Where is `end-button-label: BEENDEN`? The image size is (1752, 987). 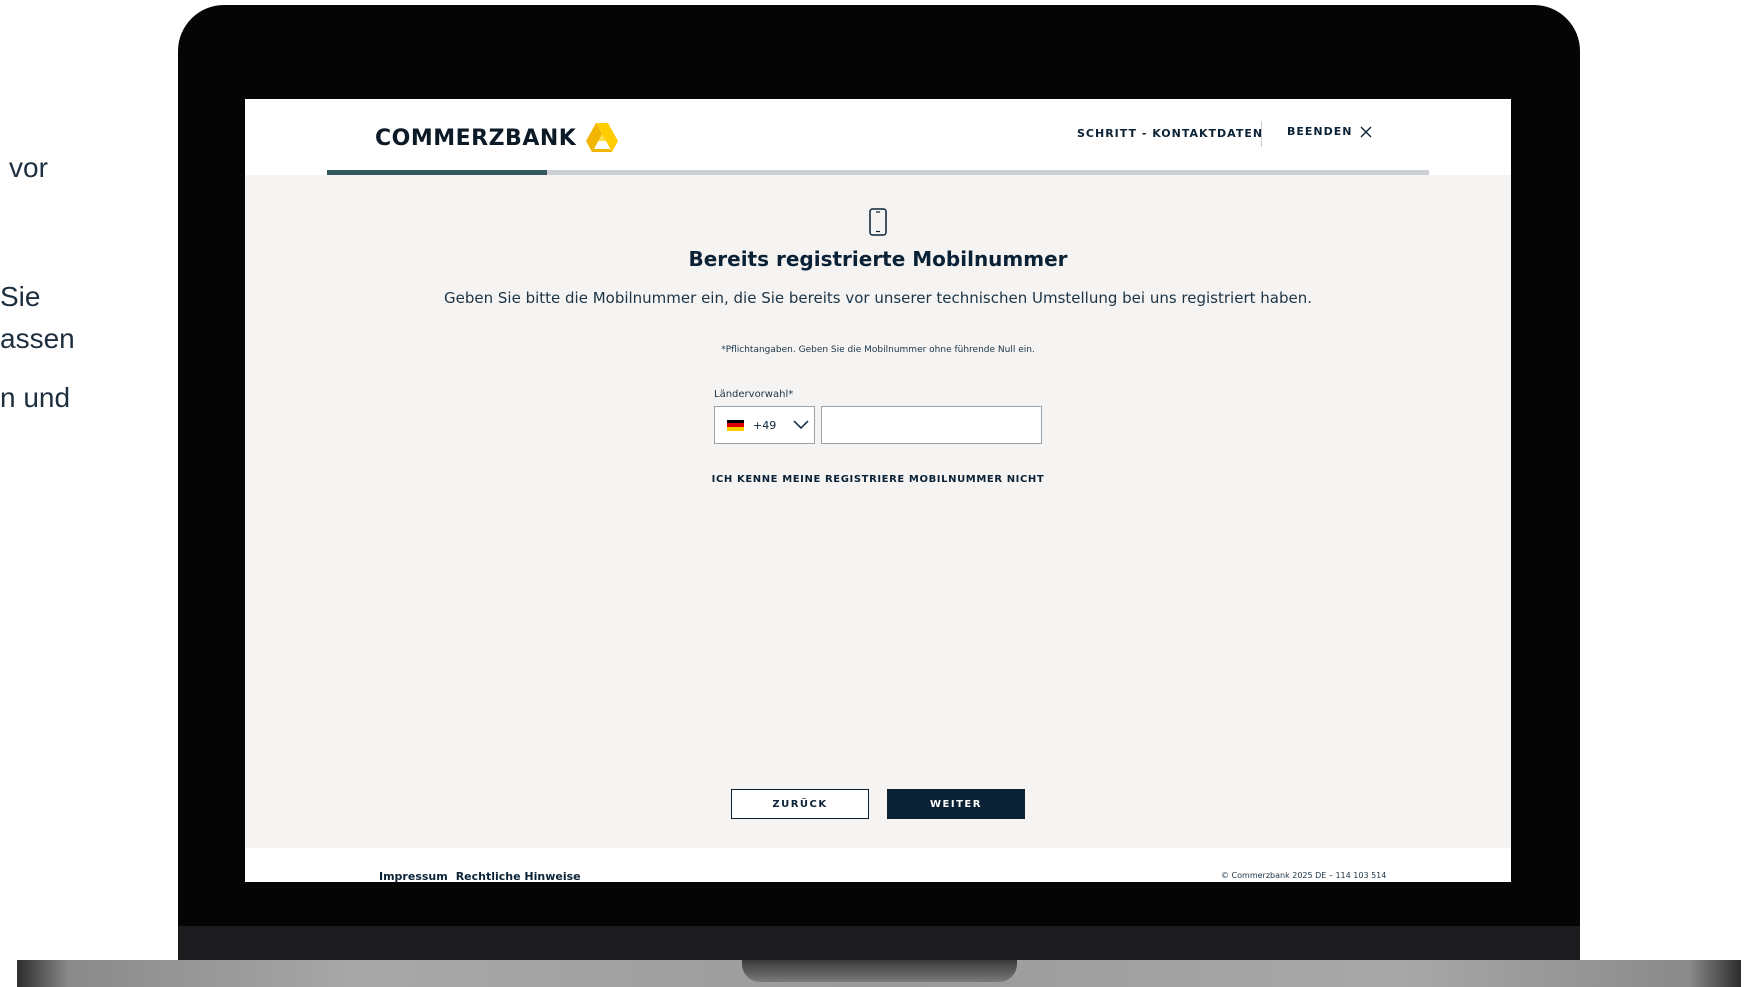
end-button-label: BEENDEN is located at coordinates (1320, 131).